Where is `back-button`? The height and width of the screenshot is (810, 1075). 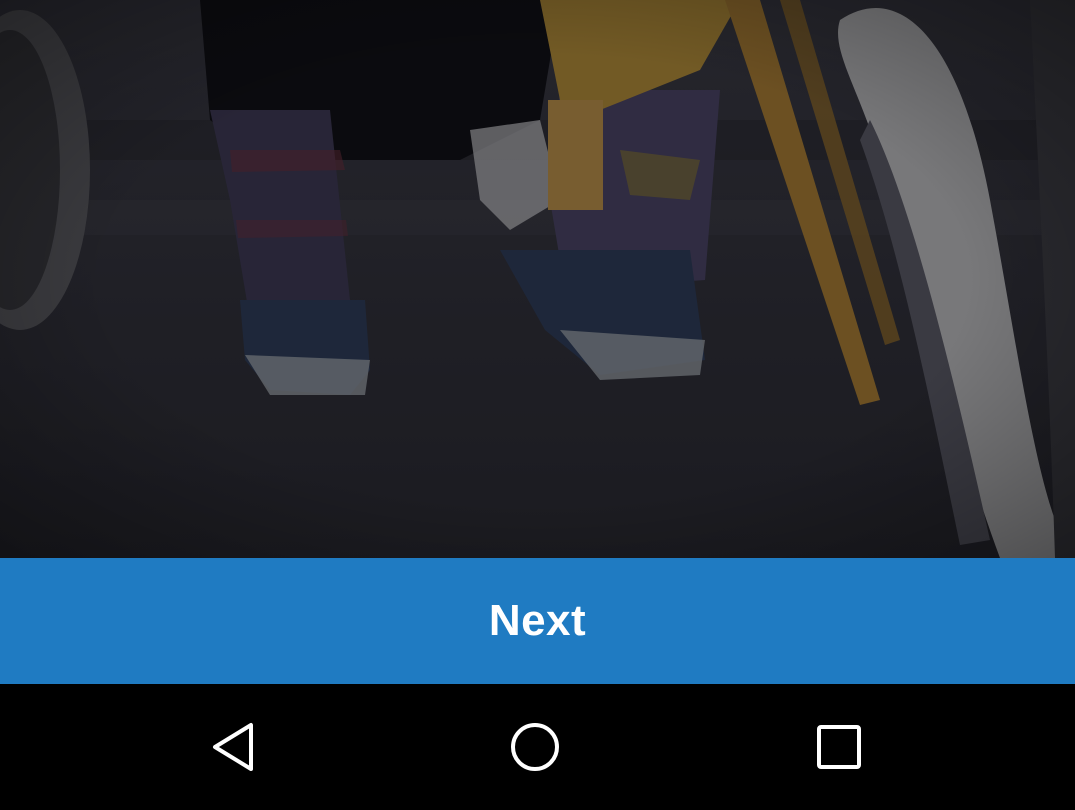
back-button is located at coordinates (233, 747).